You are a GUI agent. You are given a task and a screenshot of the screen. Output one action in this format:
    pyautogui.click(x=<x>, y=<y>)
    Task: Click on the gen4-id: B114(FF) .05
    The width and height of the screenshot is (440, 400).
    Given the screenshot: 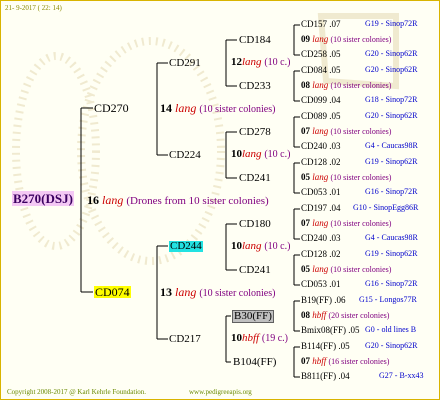 What is the action you would take?
    pyautogui.click(x=325, y=346)
    